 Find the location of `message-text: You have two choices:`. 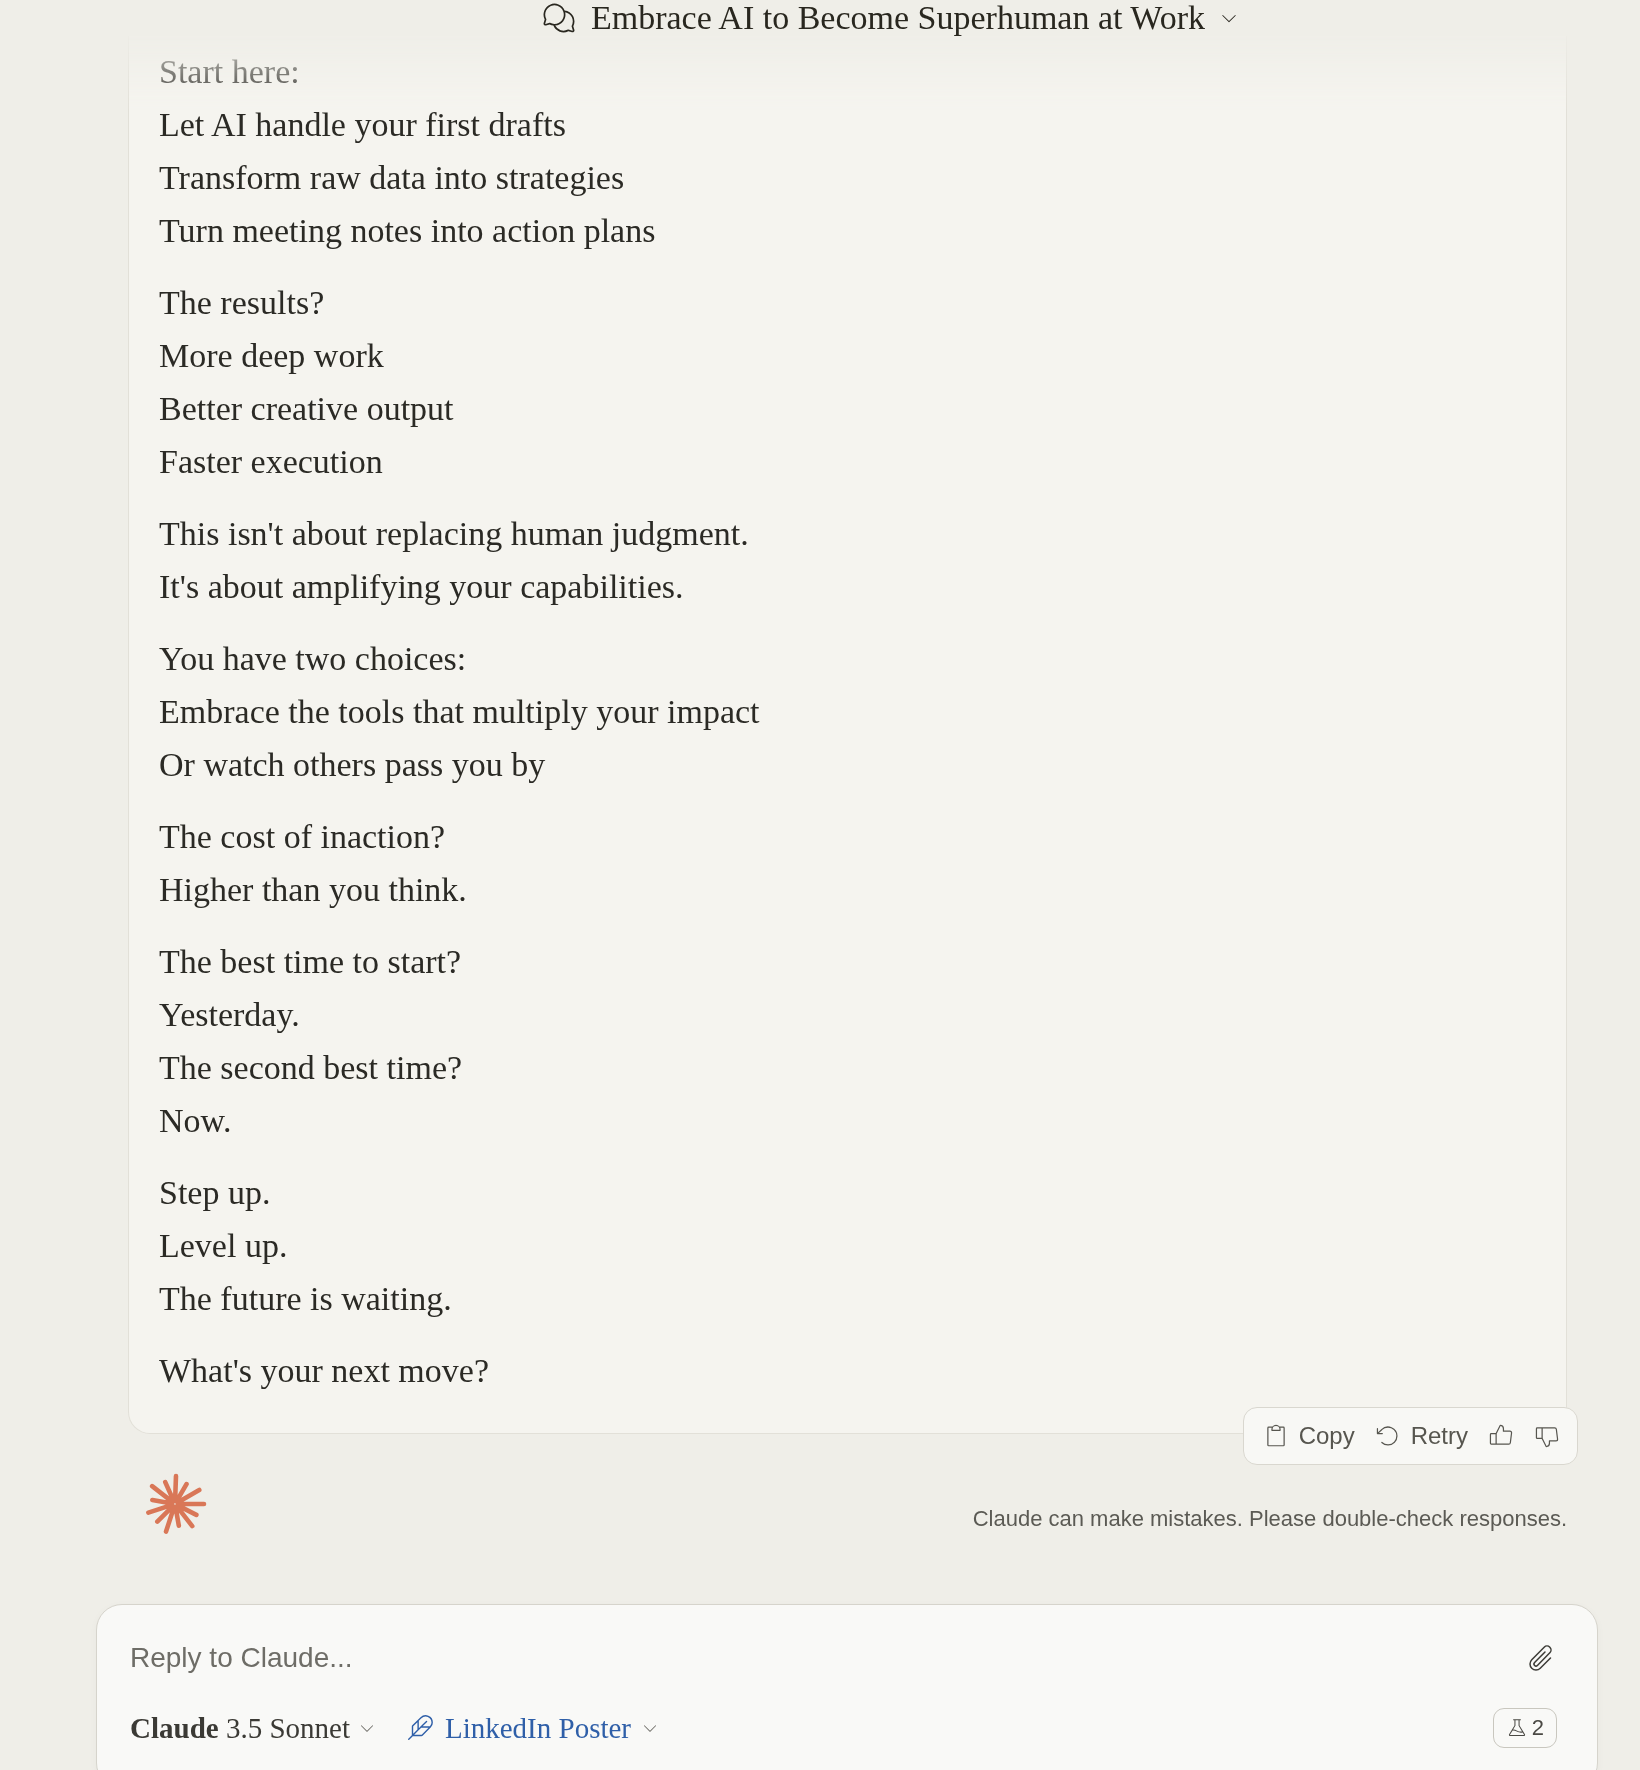

message-text: You have two choices: is located at coordinates (313, 659).